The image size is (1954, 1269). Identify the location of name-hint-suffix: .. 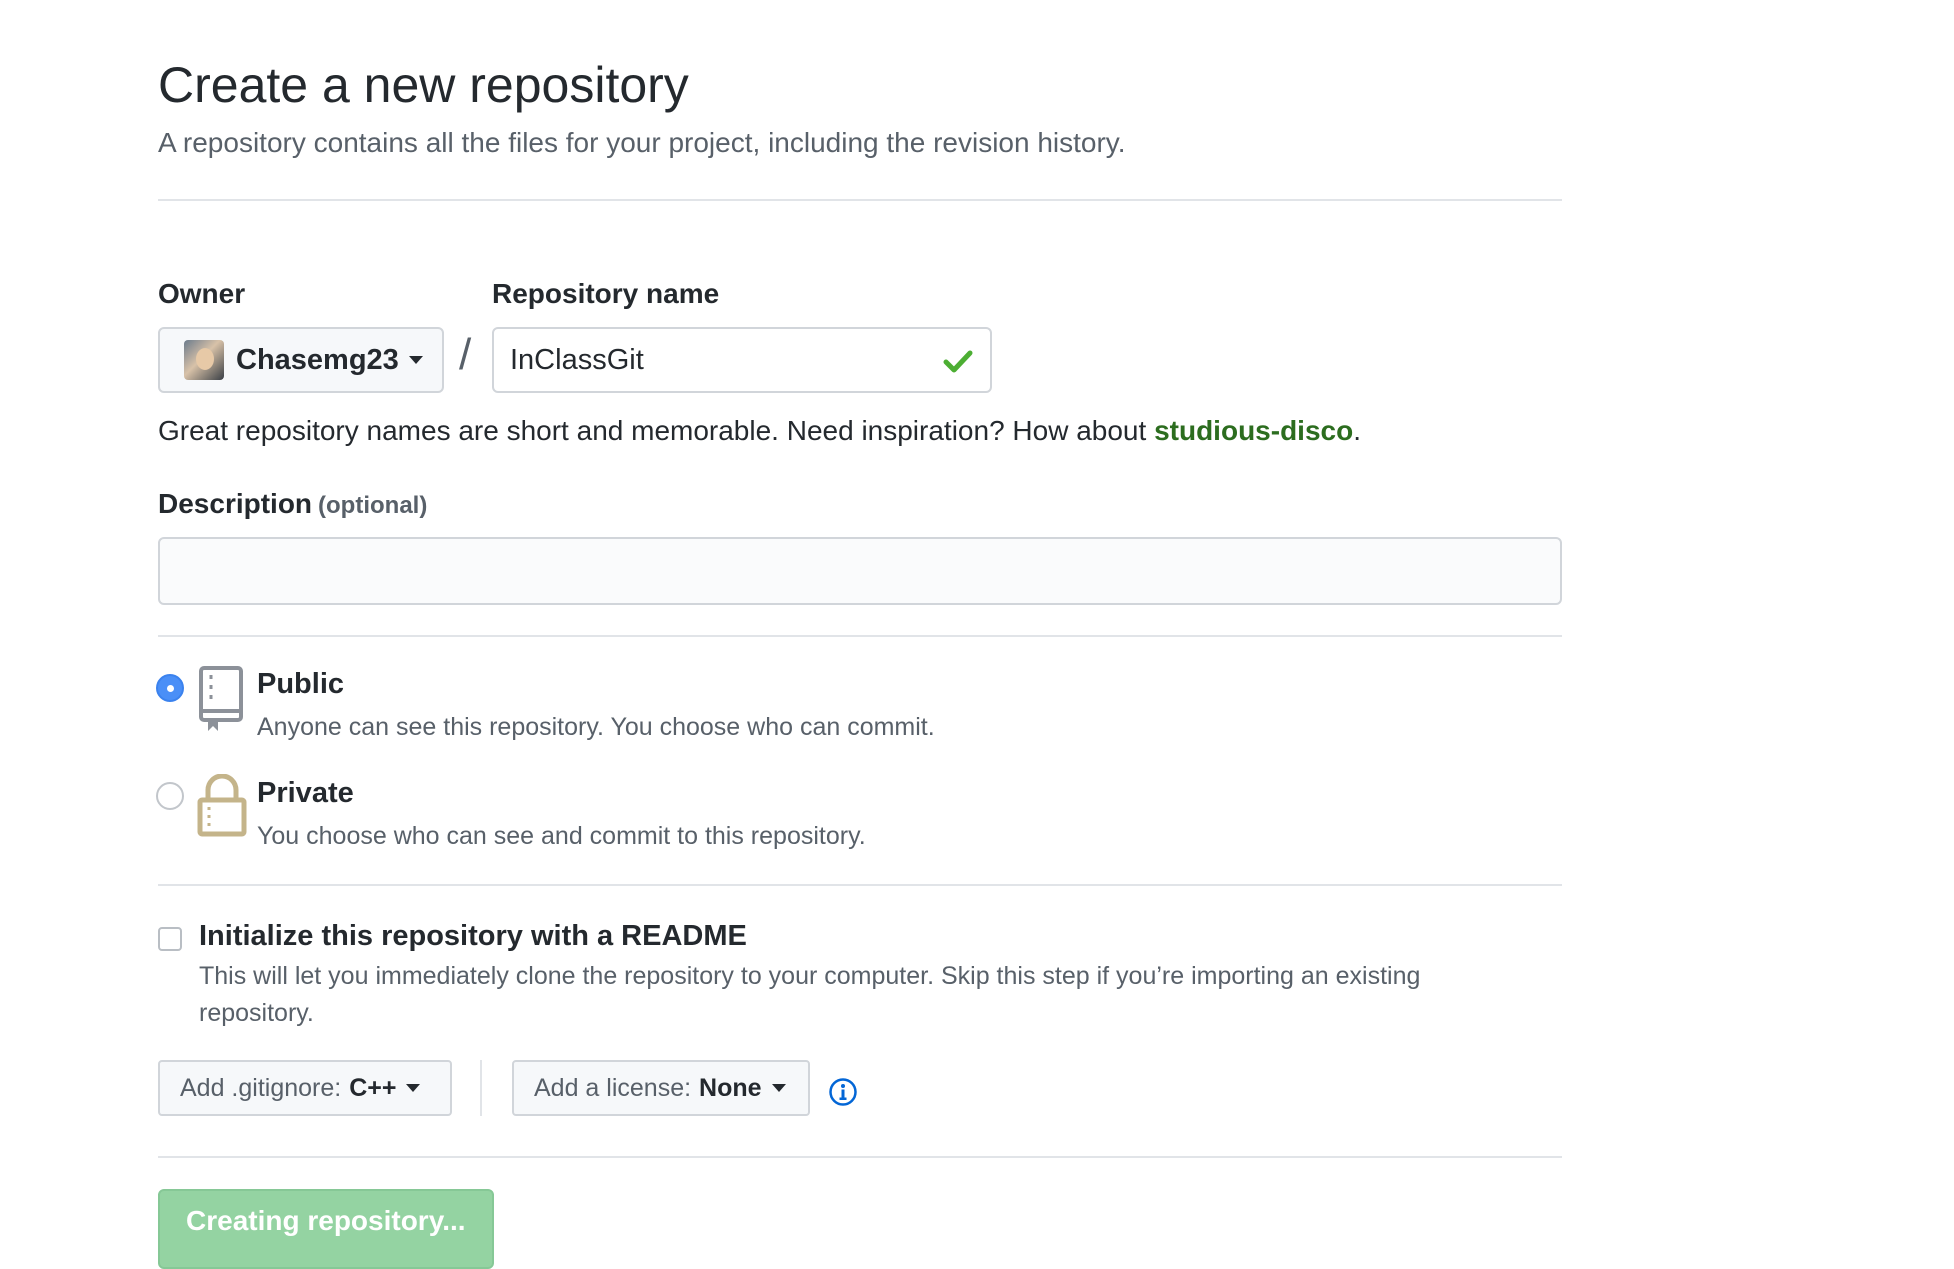
(1357, 430).